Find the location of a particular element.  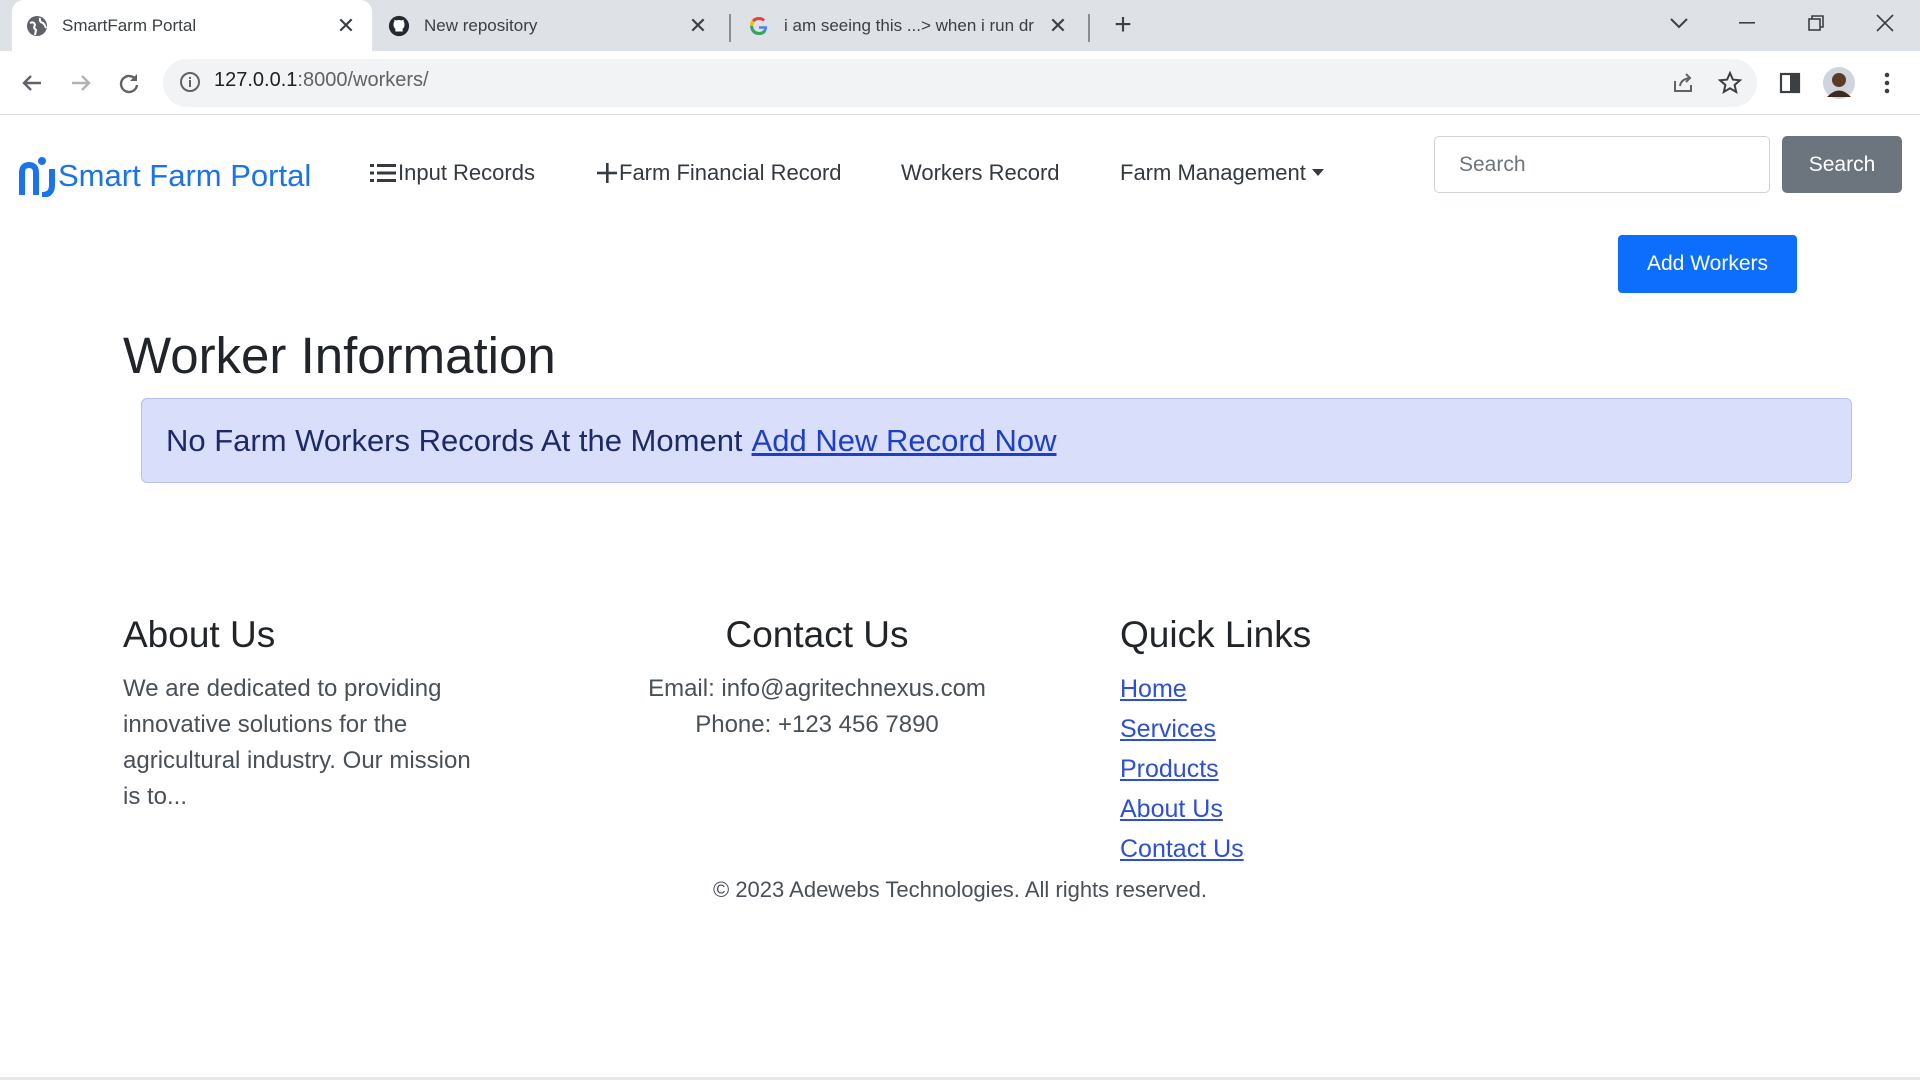

info-icon is located at coordinates (190, 82).